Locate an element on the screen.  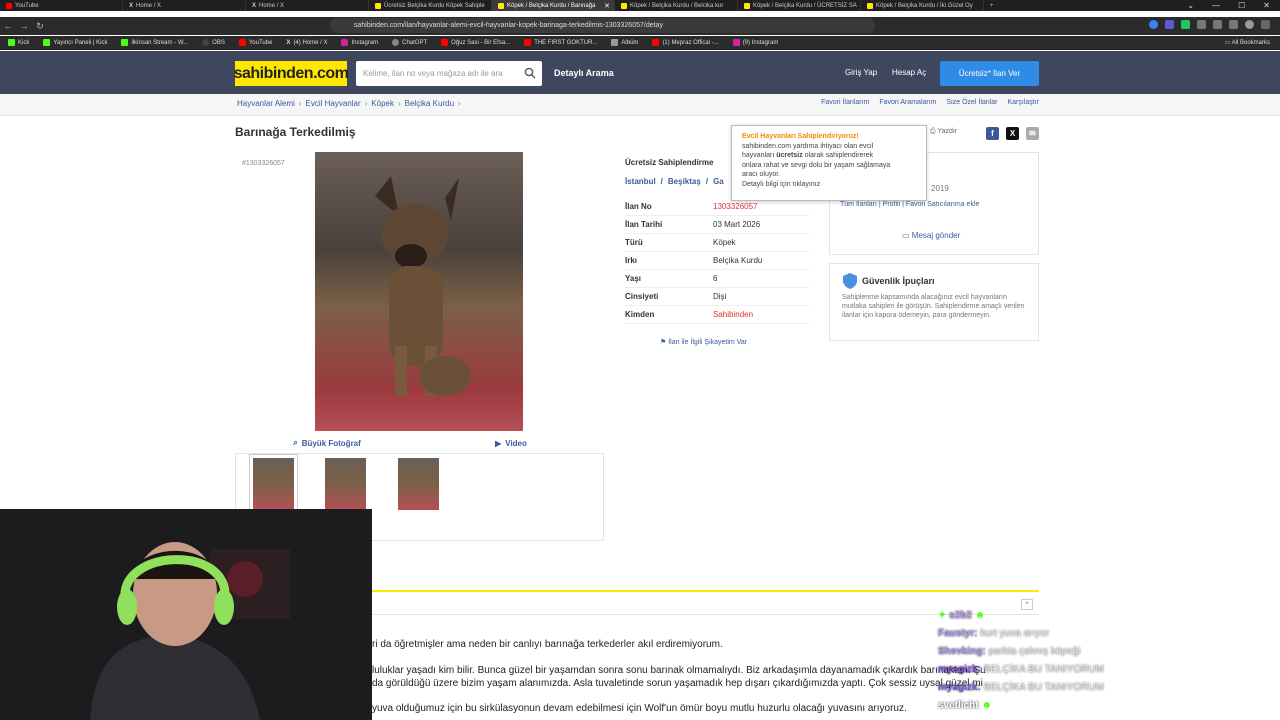
message-icon: ▭ is located at coordinates (907, 235).